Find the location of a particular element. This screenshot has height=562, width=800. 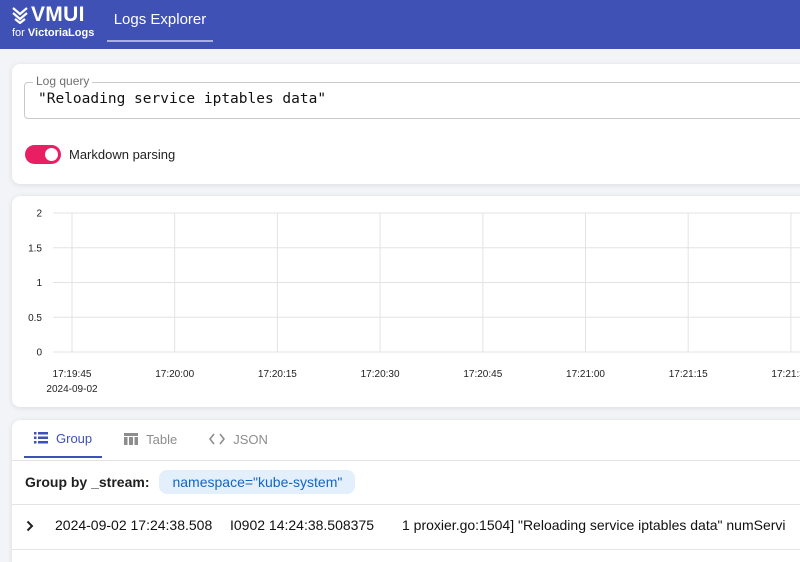

log-time: 2024-09-02 17:24:38.508 is located at coordinates (134, 525).